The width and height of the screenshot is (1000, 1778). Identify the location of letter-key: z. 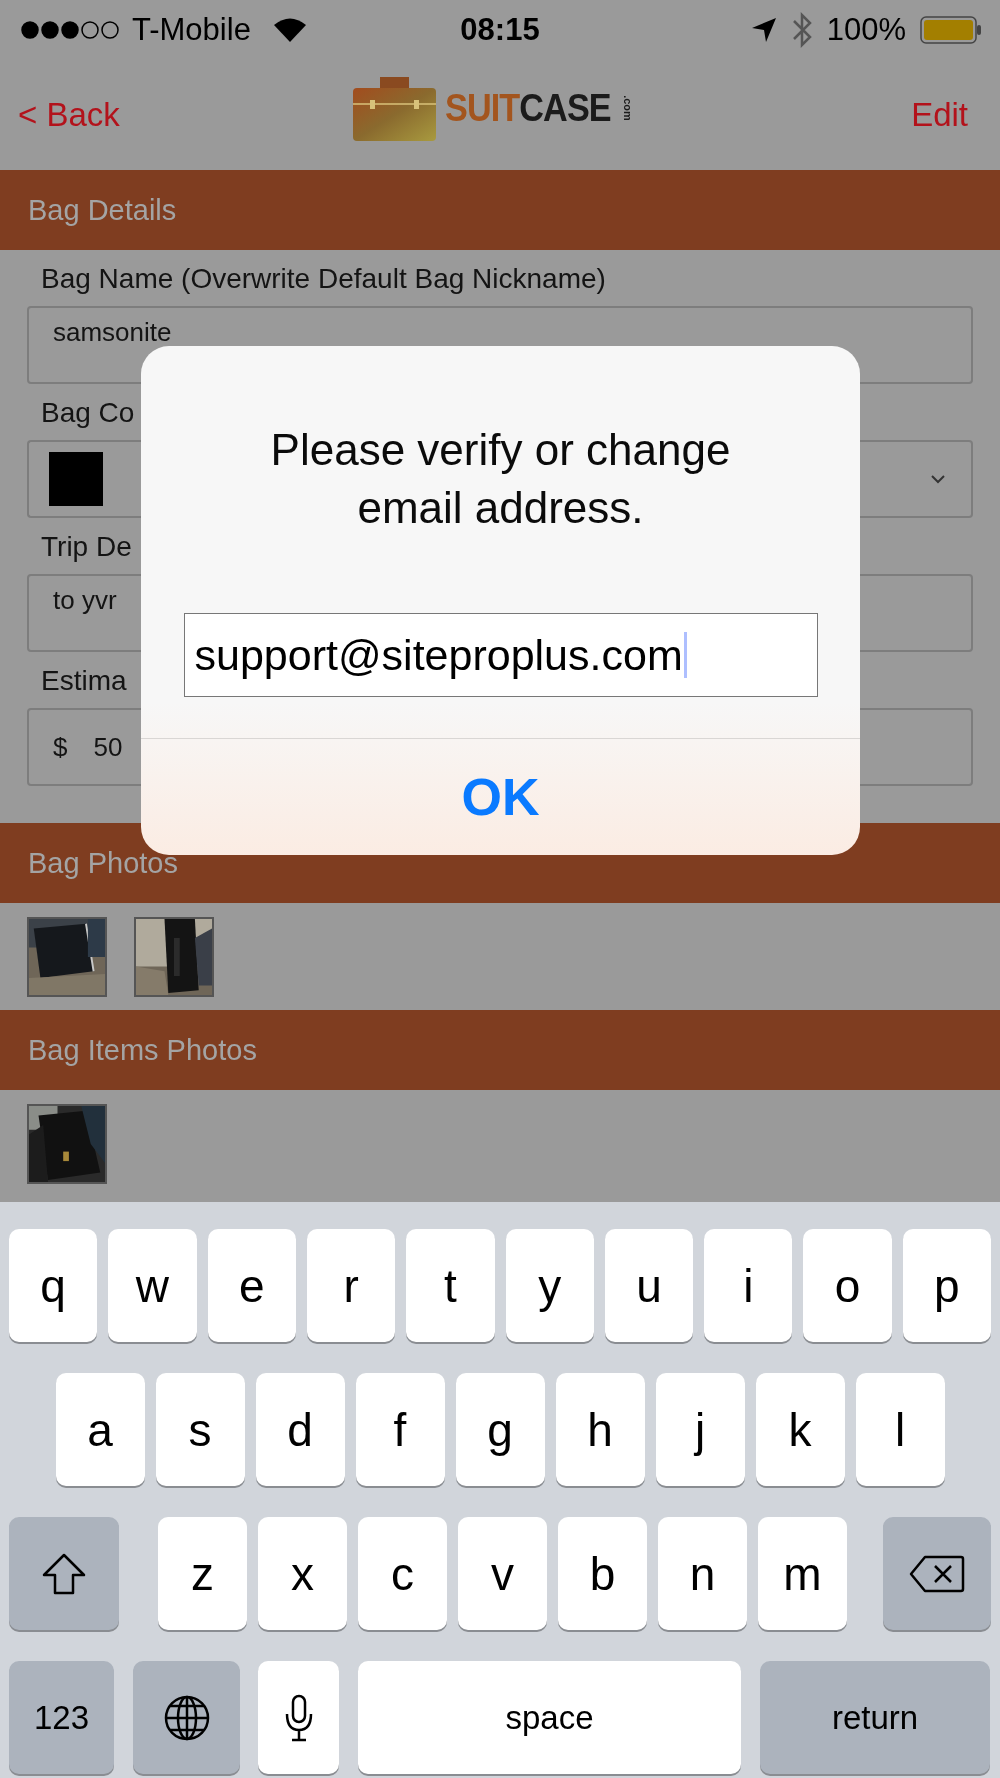
(202, 1573).